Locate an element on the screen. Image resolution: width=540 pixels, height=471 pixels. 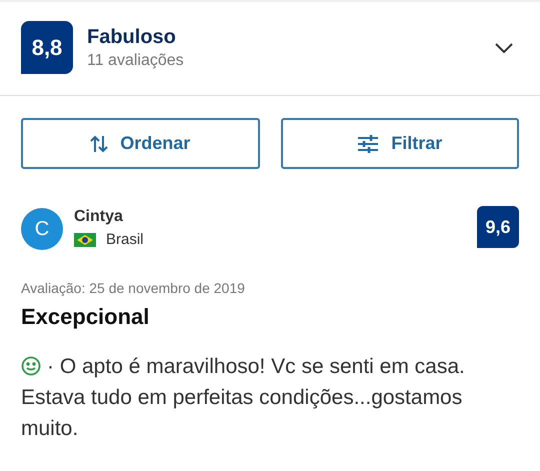
review-count: 11 avaliações is located at coordinates (135, 60).